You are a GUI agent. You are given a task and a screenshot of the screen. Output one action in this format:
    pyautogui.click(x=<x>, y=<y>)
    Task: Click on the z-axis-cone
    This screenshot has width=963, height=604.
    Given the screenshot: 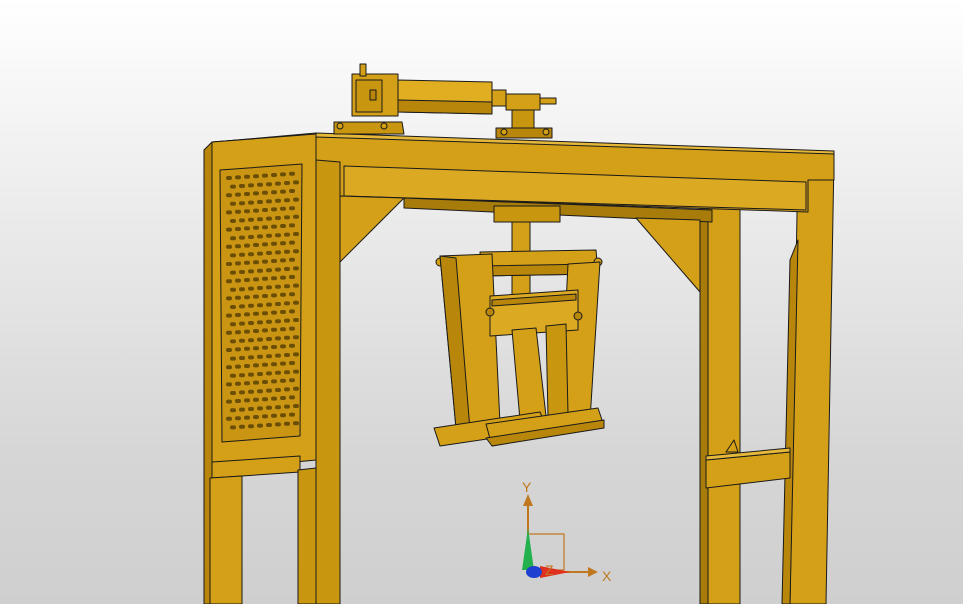 What is the action you would take?
    pyautogui.click(x=534, y=572)
    